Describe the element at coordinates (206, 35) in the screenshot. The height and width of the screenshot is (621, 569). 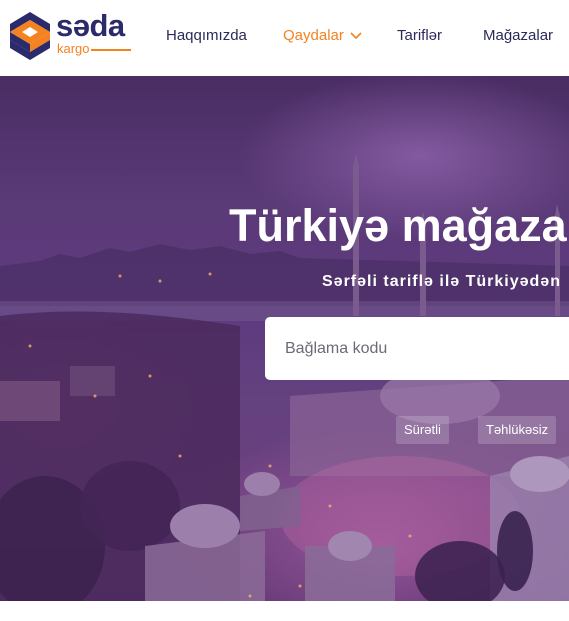
I see `nav-item-haqqimizda: Haqqımızda` at that location.